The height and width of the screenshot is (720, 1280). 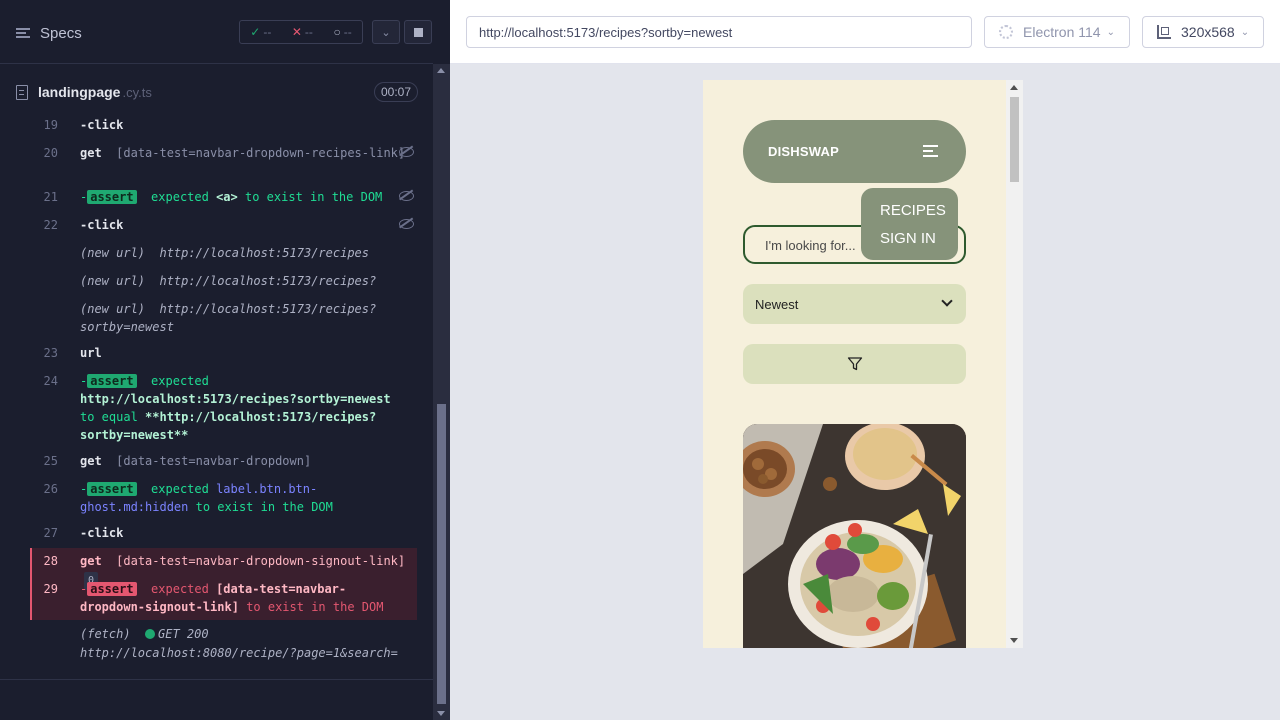 What do you see at coordinates (150, 634) in the screenshot?
I see `status-dot-icon` at bounding box center [150, 634].